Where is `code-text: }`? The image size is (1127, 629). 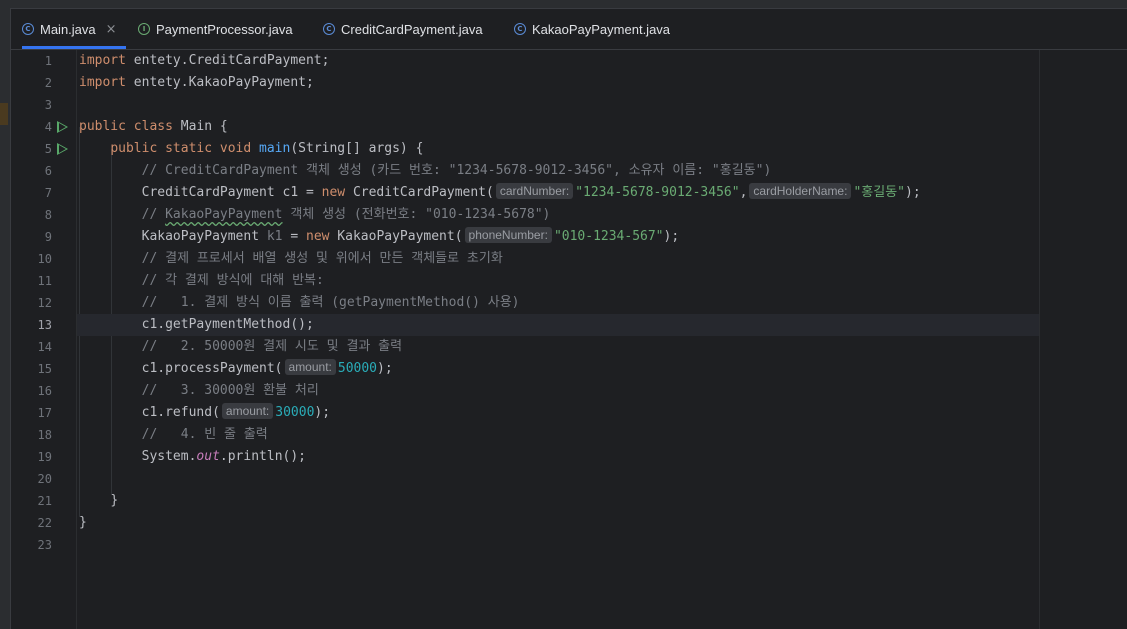 code-text: } is located at coordinates (114, 500).